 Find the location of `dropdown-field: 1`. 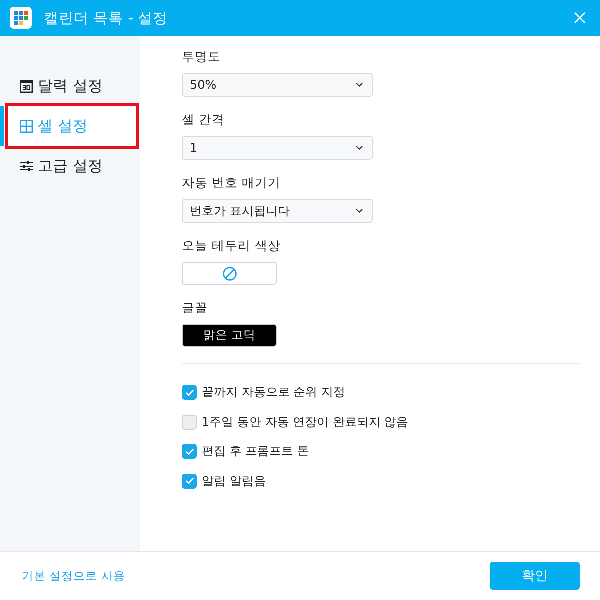

dropdown-field: 1 is located at coordinates (277, 148).